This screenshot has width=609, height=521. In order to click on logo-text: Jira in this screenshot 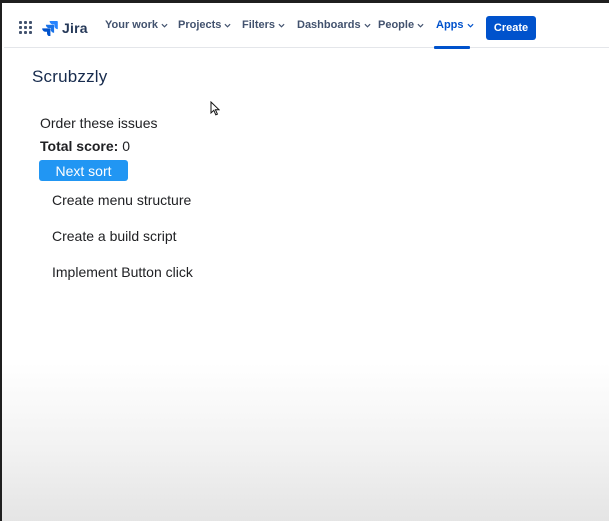, I will do `click(75, 28)`.